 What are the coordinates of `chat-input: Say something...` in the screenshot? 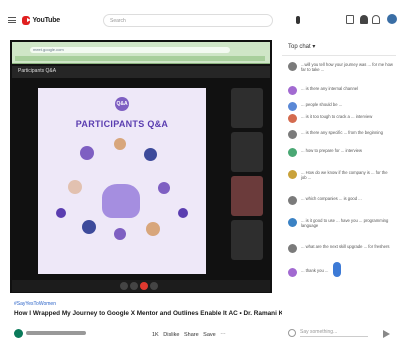 It's located at (318, 332).